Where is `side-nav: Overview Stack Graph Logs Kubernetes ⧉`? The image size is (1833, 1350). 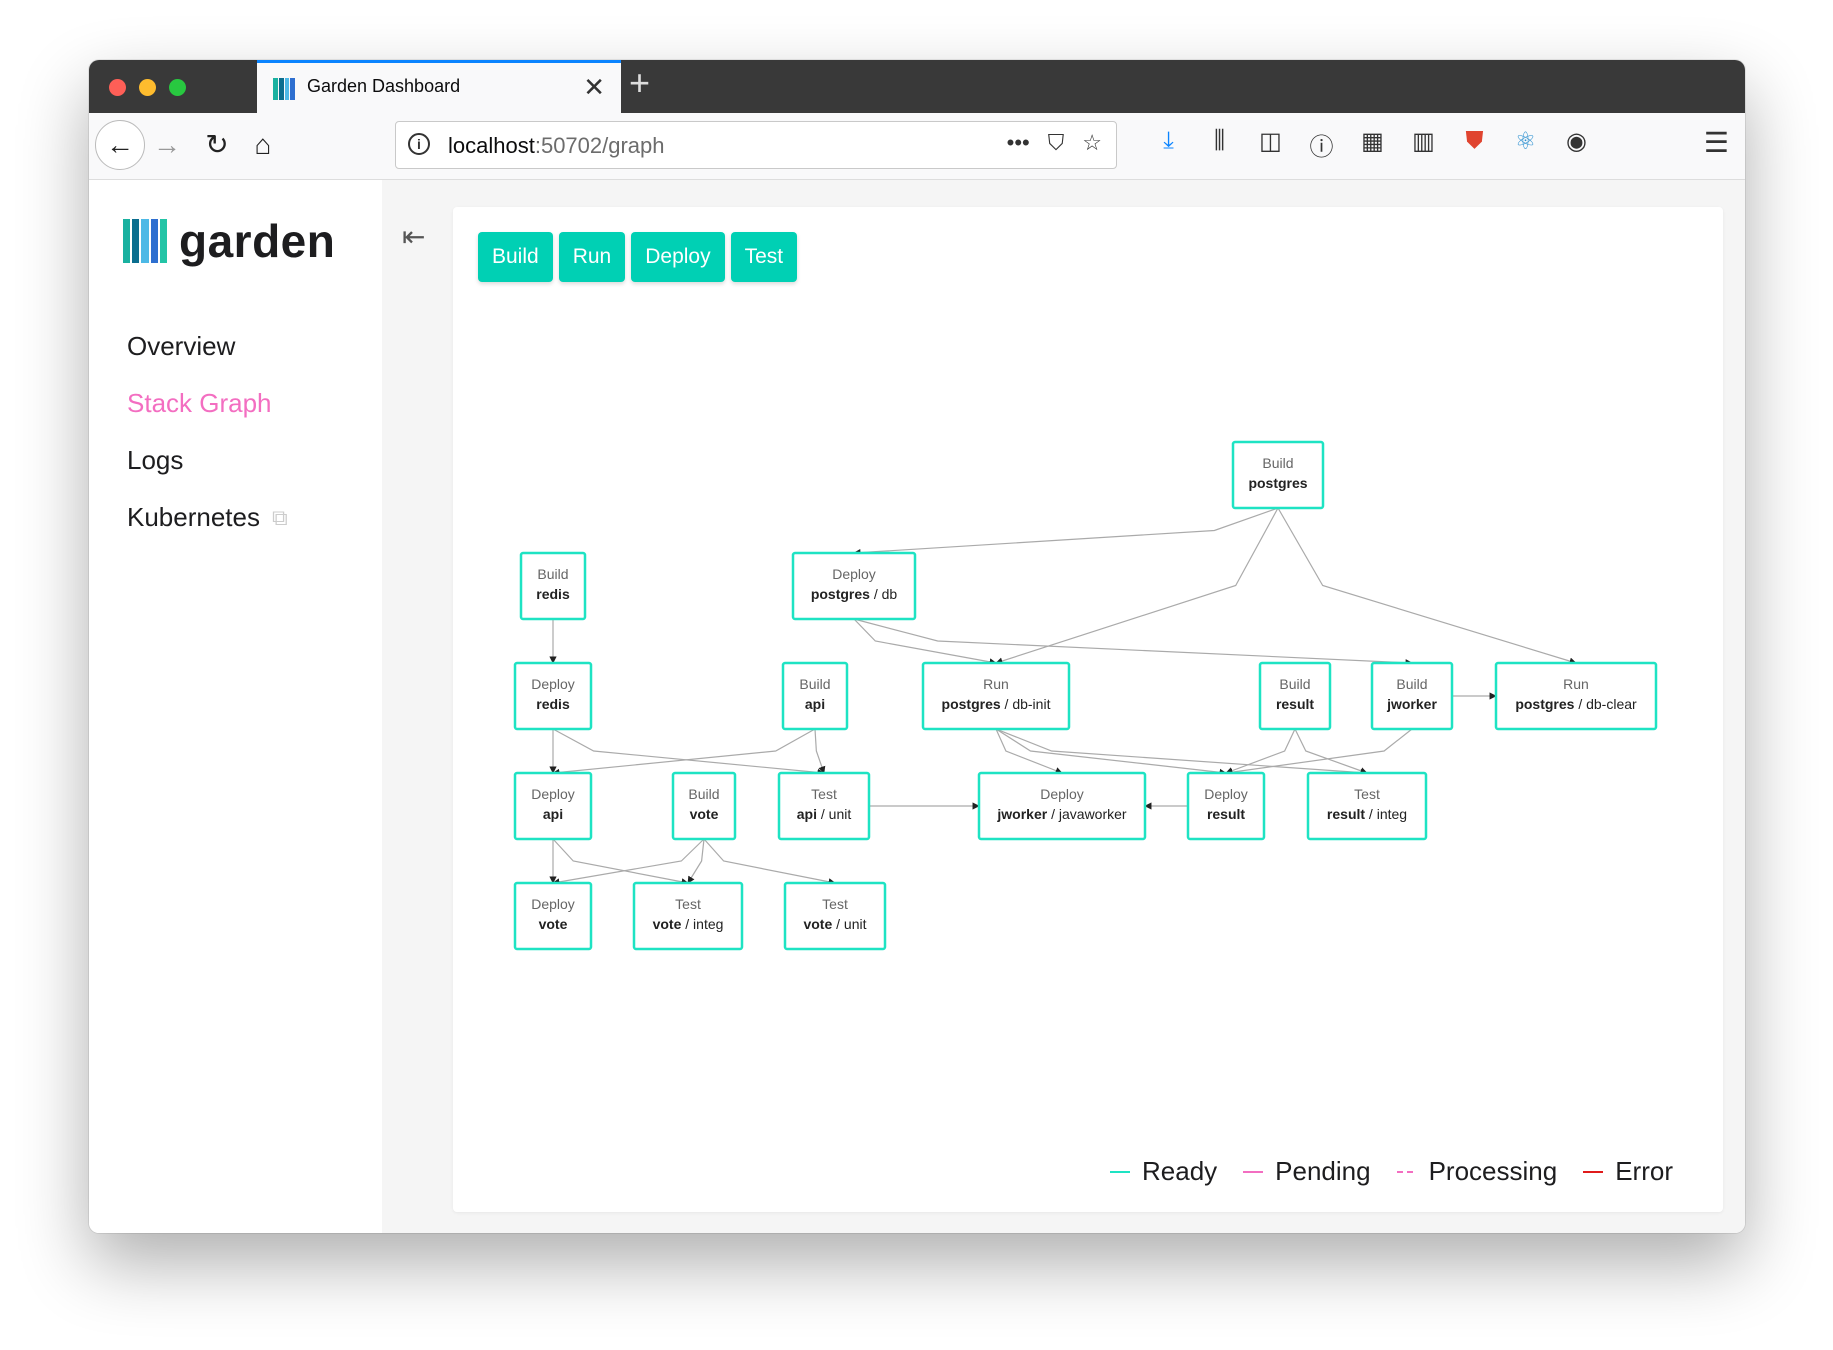
side-nav: Overview Stack Graph Logs Kubernetes ⧉ is located at coordinates (207, 432).